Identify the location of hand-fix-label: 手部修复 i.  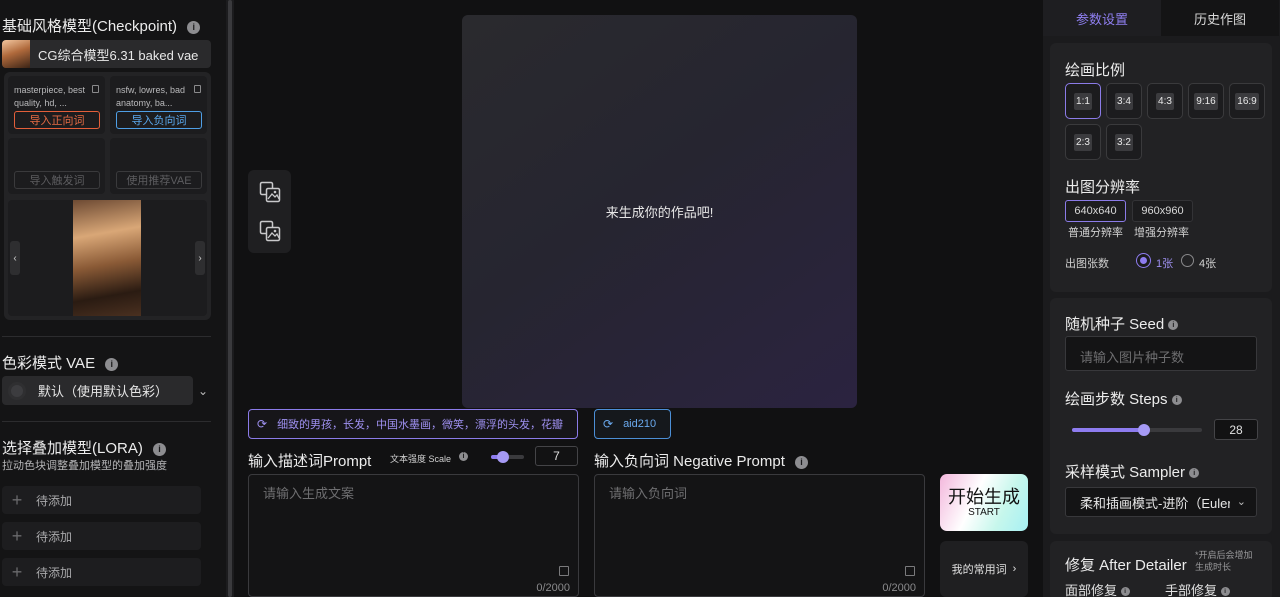
(1197, 588).